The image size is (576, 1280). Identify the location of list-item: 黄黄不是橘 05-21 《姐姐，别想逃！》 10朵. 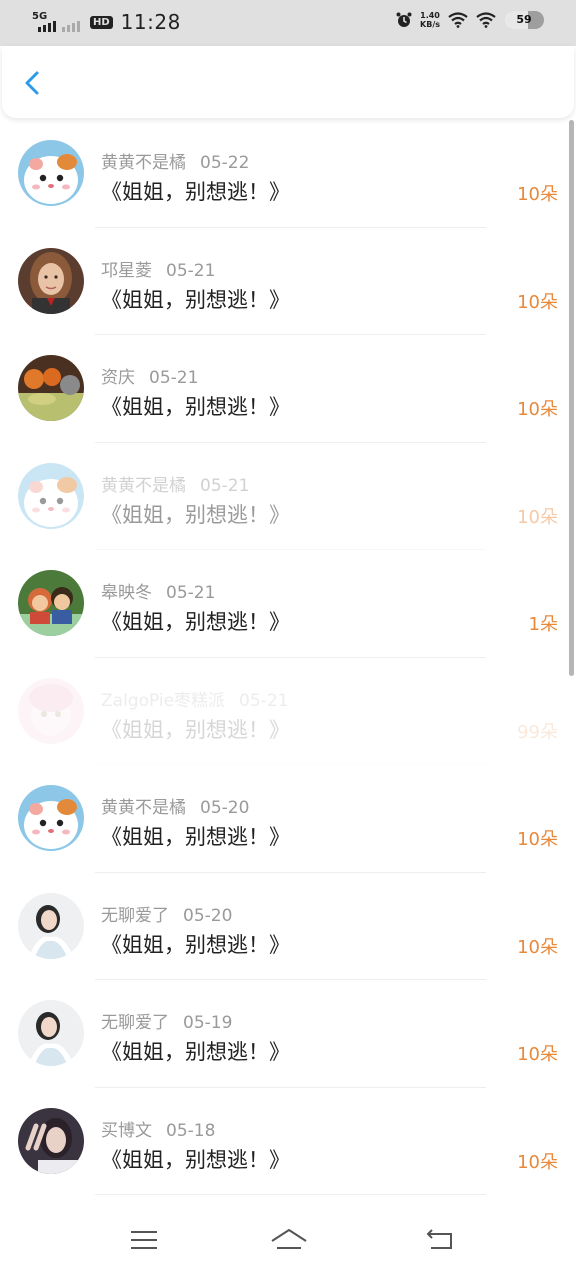
(288, 496).